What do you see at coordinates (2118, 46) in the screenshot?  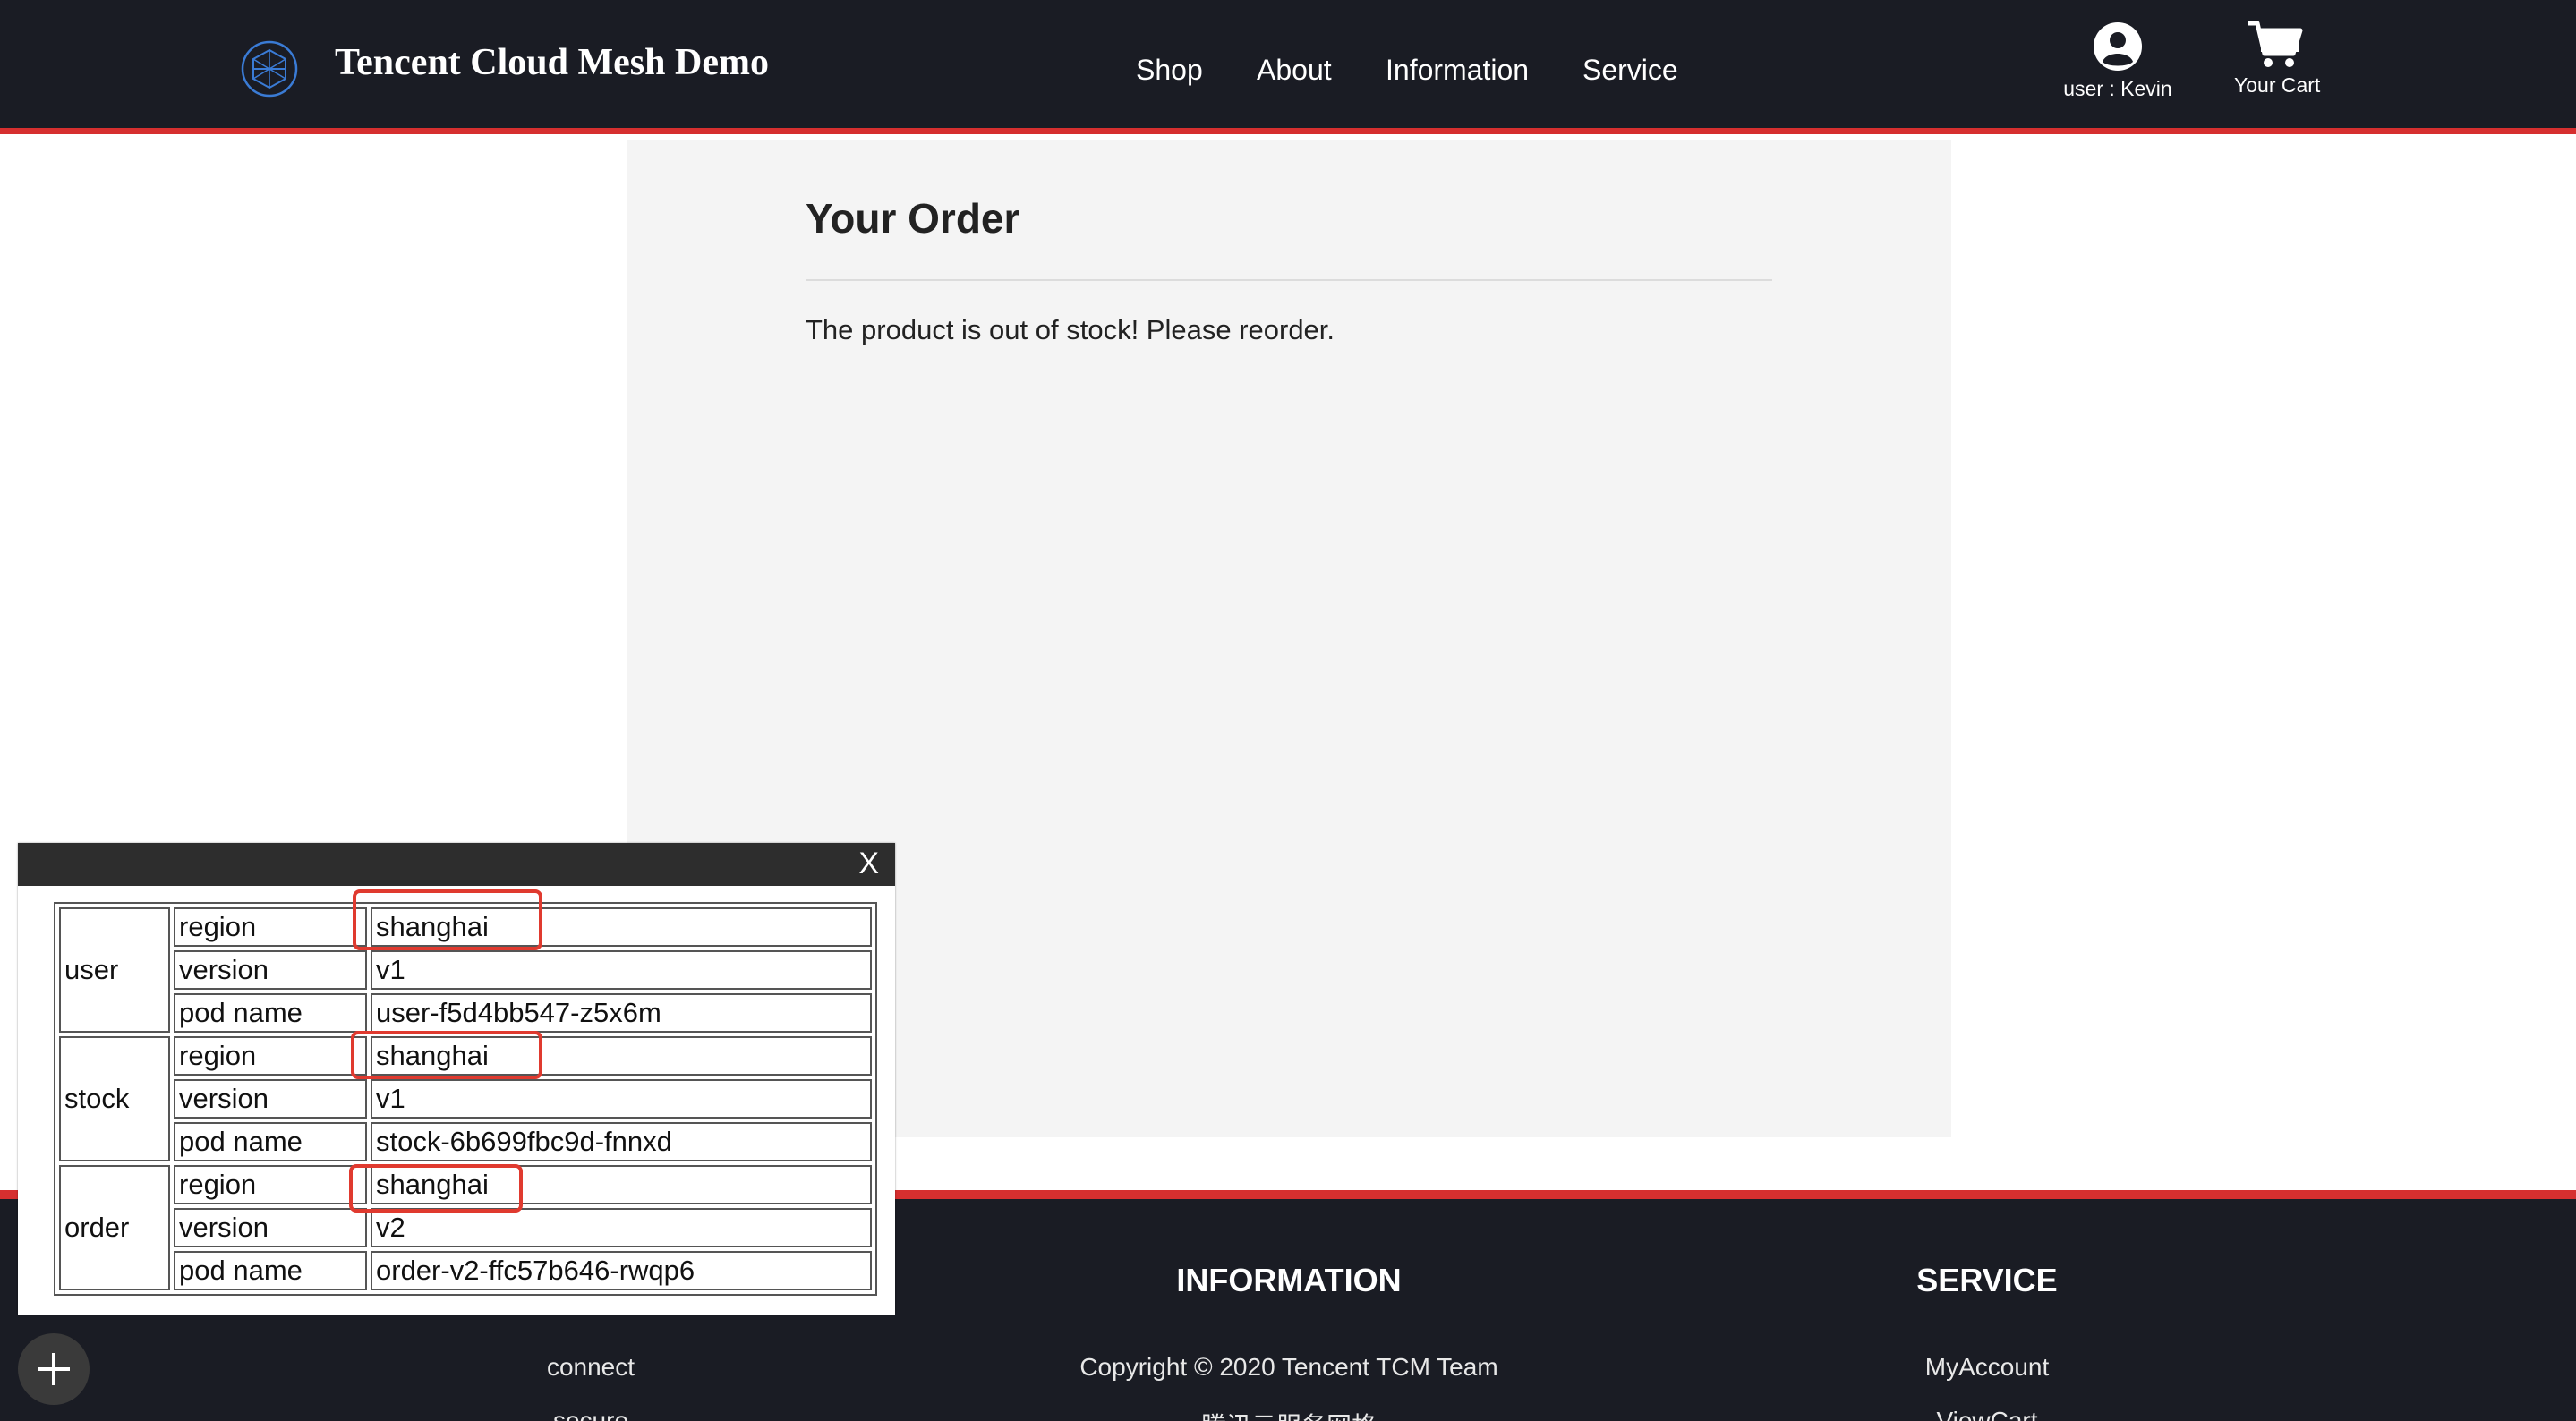 I see `user-circle-icon` at bounding box center [2118, 46].